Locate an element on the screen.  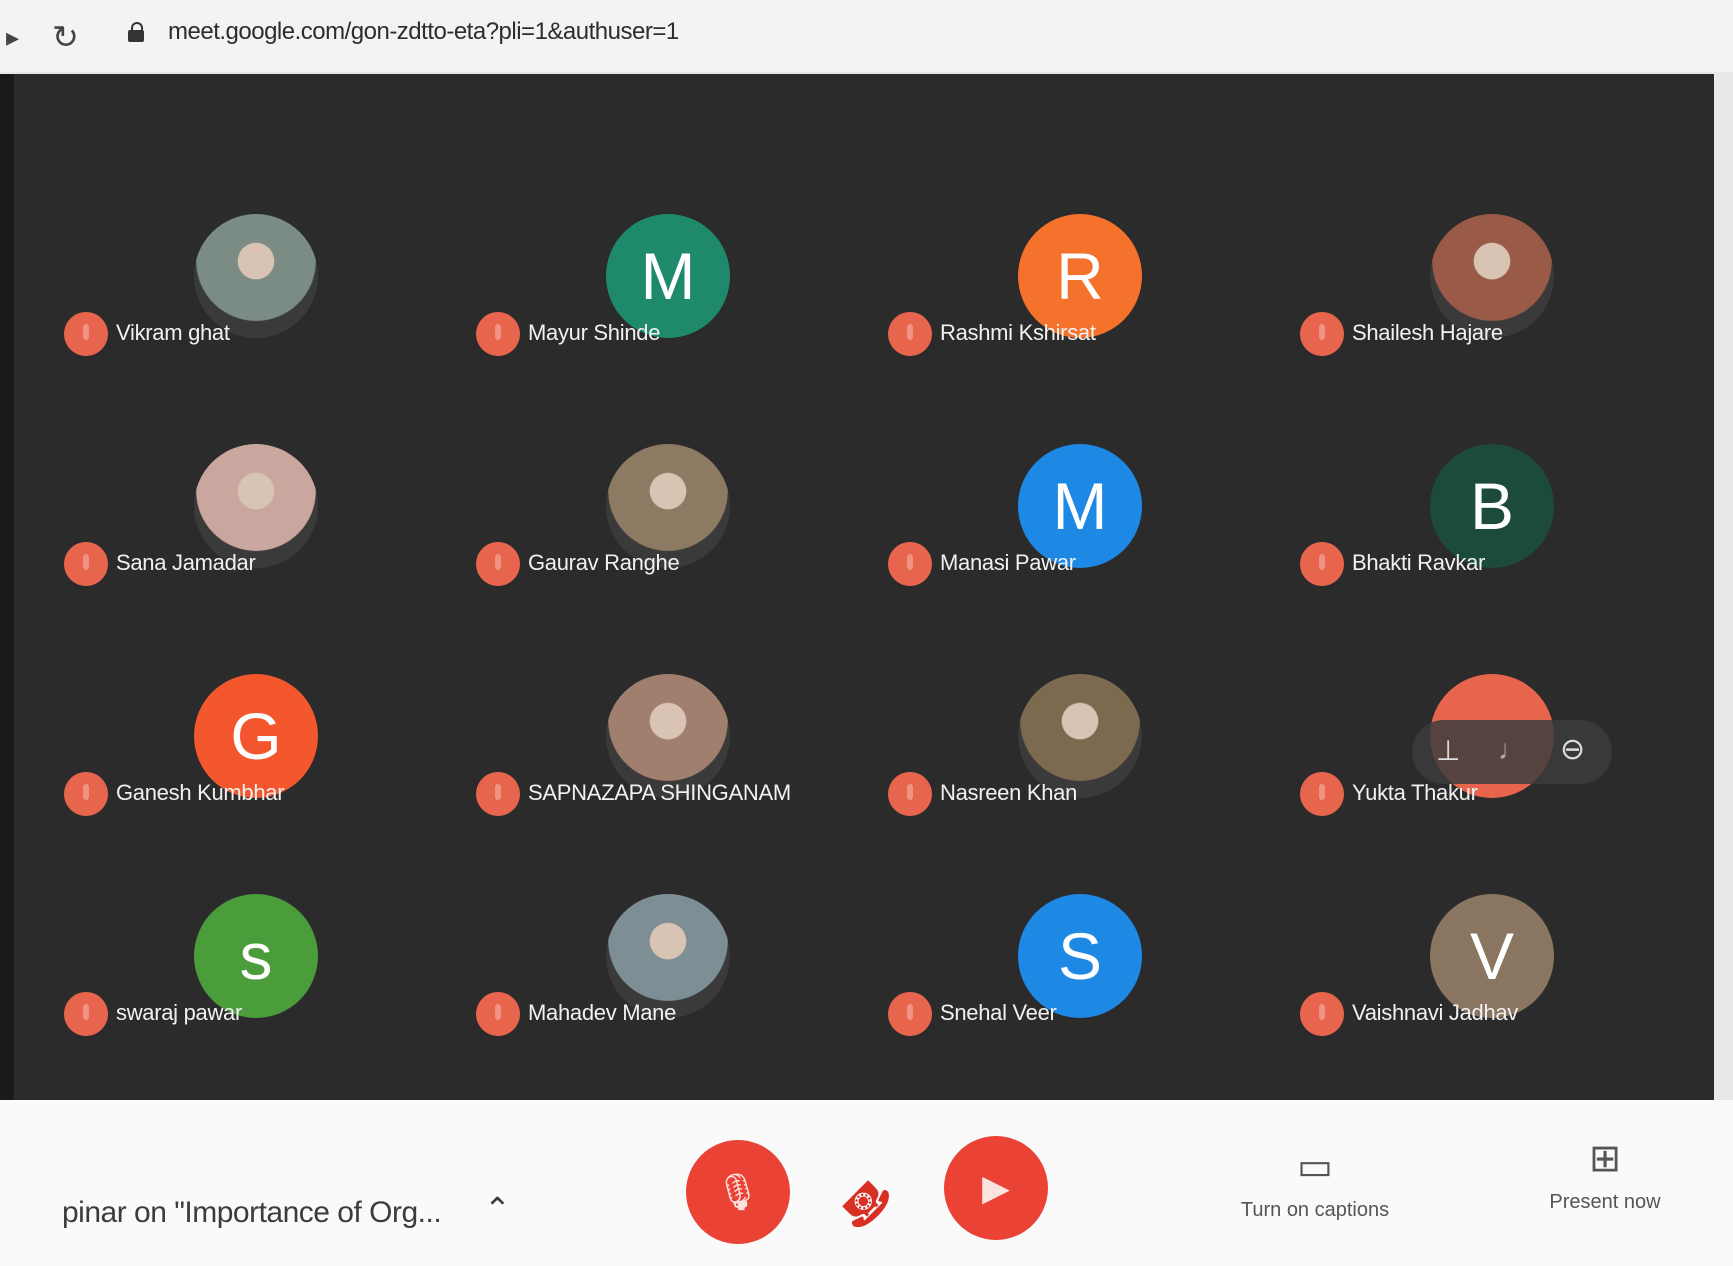
captions-button: ▭ Turn on captions is located at coordinates (1315, 1183).